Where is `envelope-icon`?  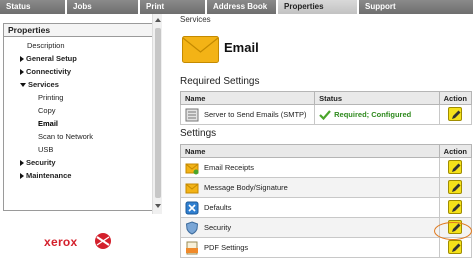 envelope-icon is located at coordinates (200, 49).